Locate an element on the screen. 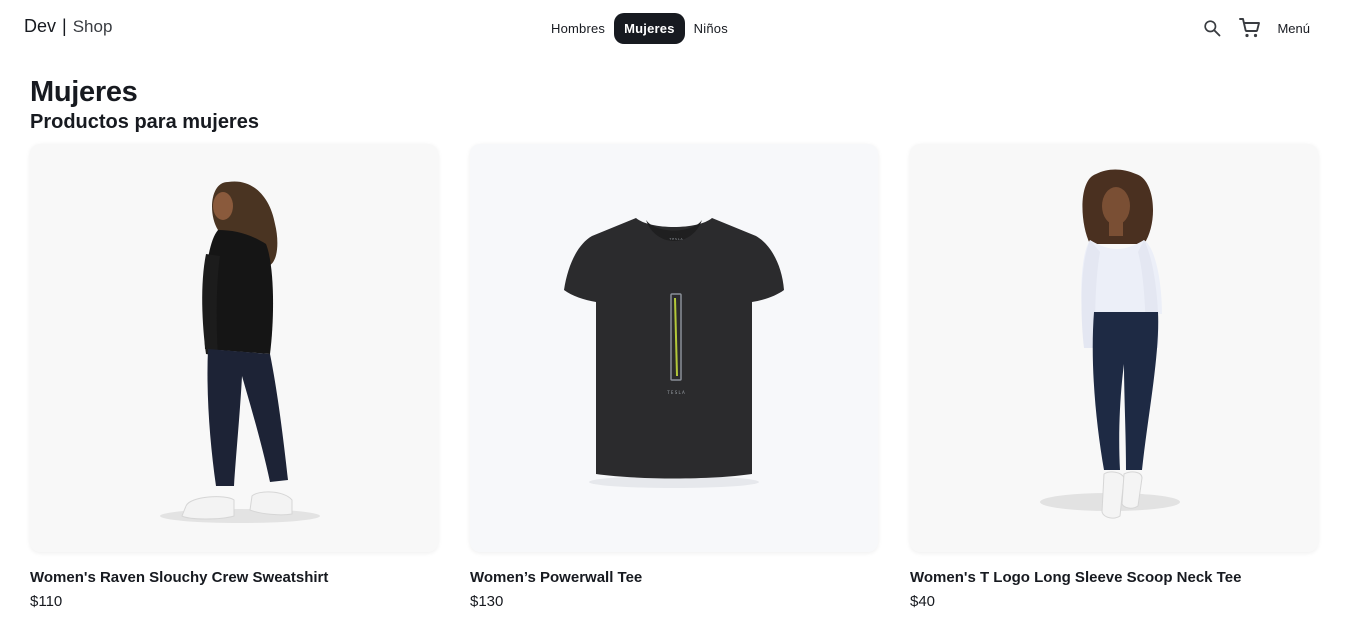  nav-item-ninos: Niños is located at coordinates (711, 28).